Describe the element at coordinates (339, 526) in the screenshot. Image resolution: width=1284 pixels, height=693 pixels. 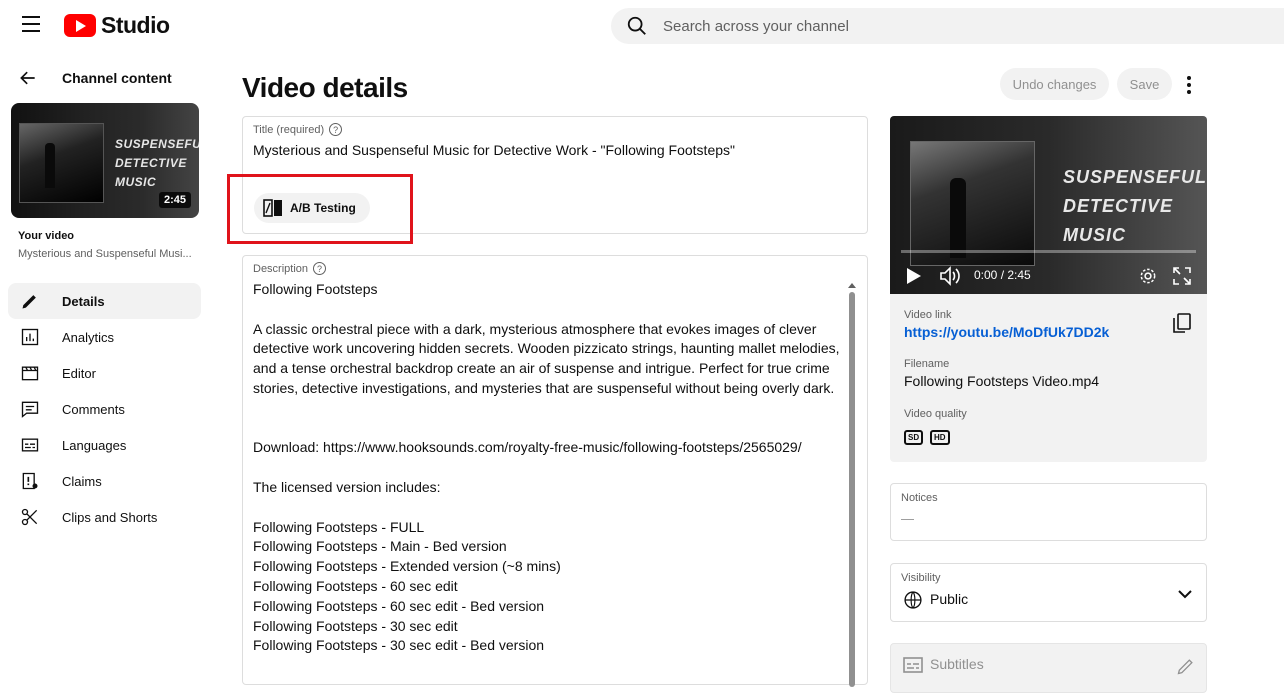
I see `description-line: Following Footsteps - FULL` at that location.